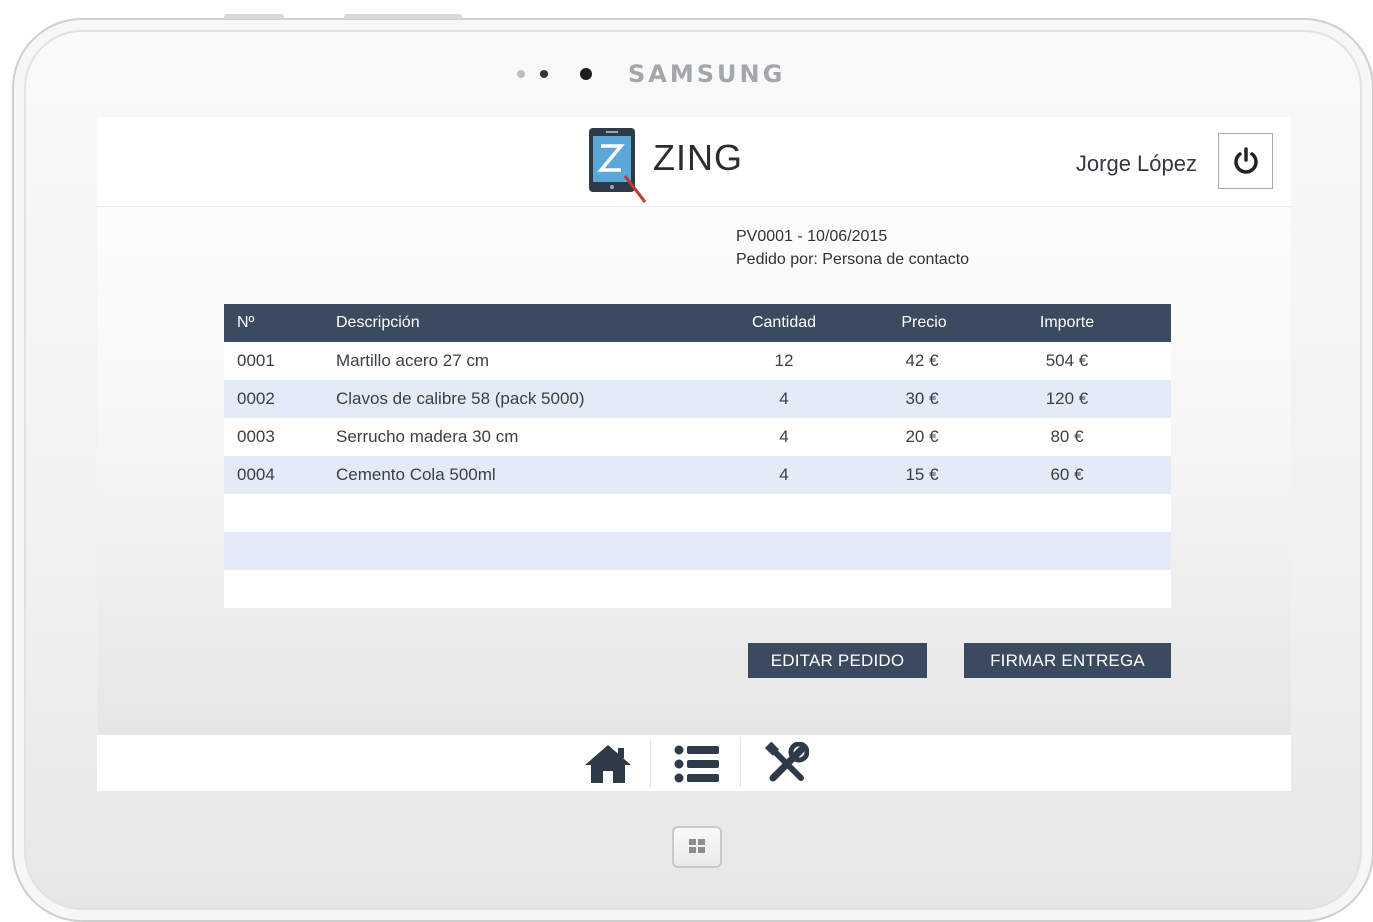 This screenshot has height=922, width=1373. I want to click on hardware-home-button, so click(697, 847).